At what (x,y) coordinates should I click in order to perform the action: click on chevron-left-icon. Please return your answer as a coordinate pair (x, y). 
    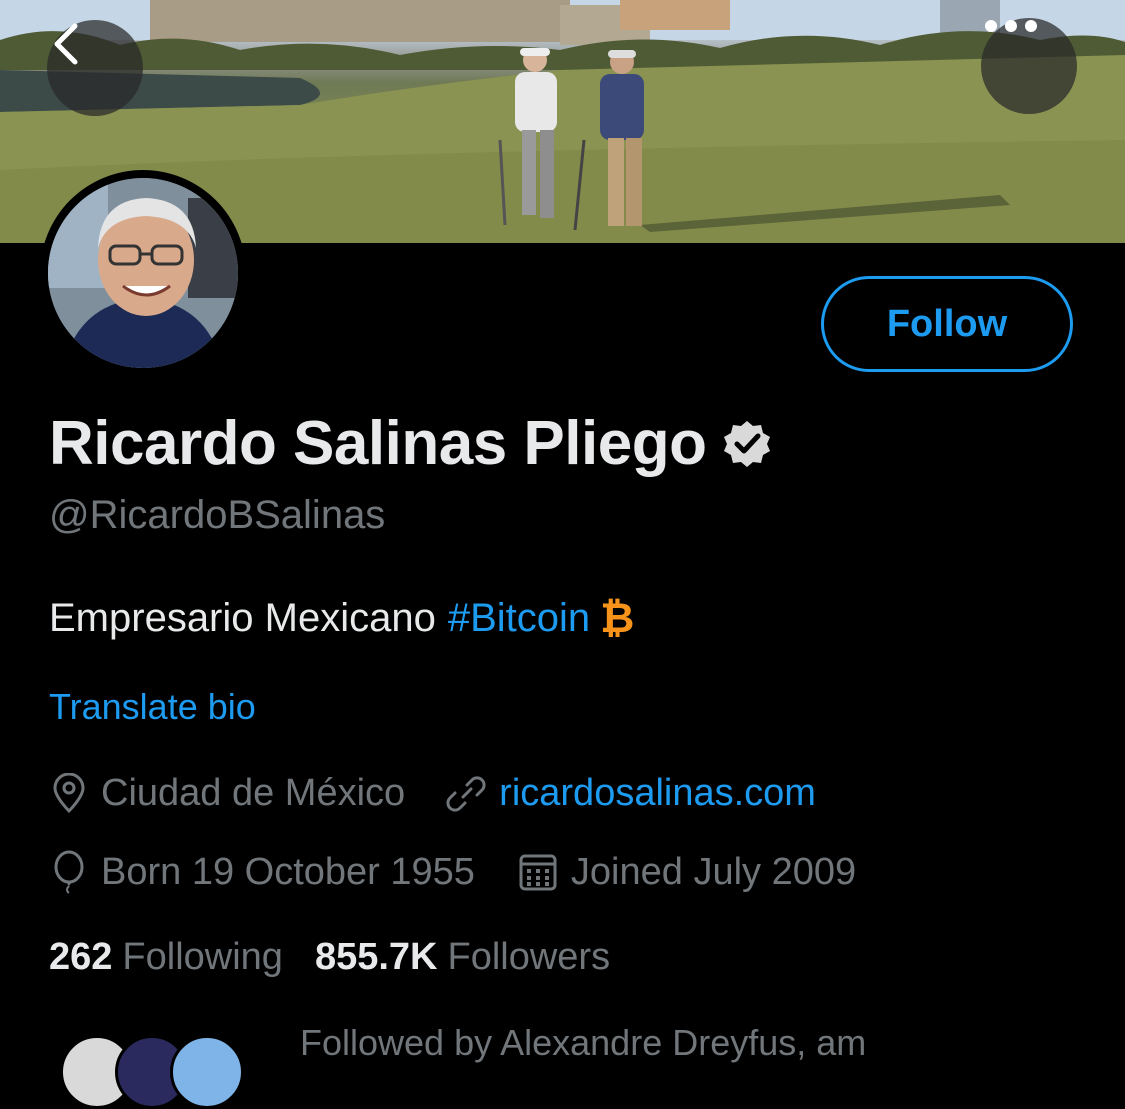
    Looking at the image, I should click on (66, 44).